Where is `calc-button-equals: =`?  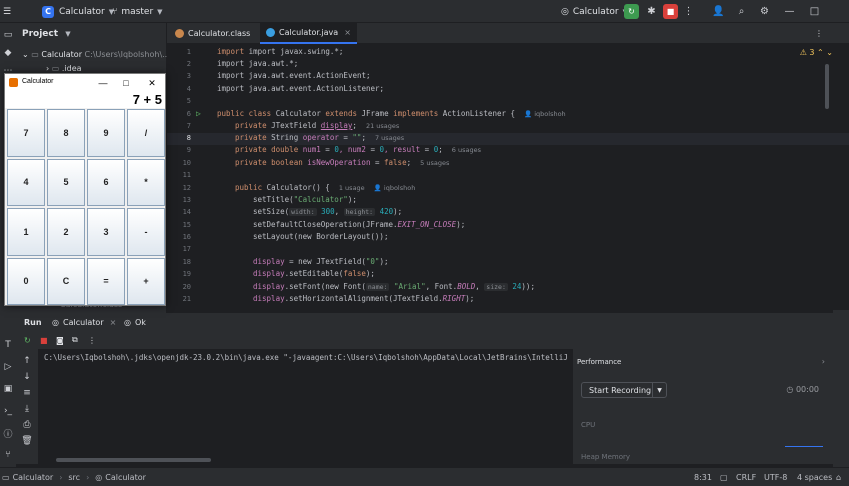 calc-button-equals: = is located at coordinates (106, 281).